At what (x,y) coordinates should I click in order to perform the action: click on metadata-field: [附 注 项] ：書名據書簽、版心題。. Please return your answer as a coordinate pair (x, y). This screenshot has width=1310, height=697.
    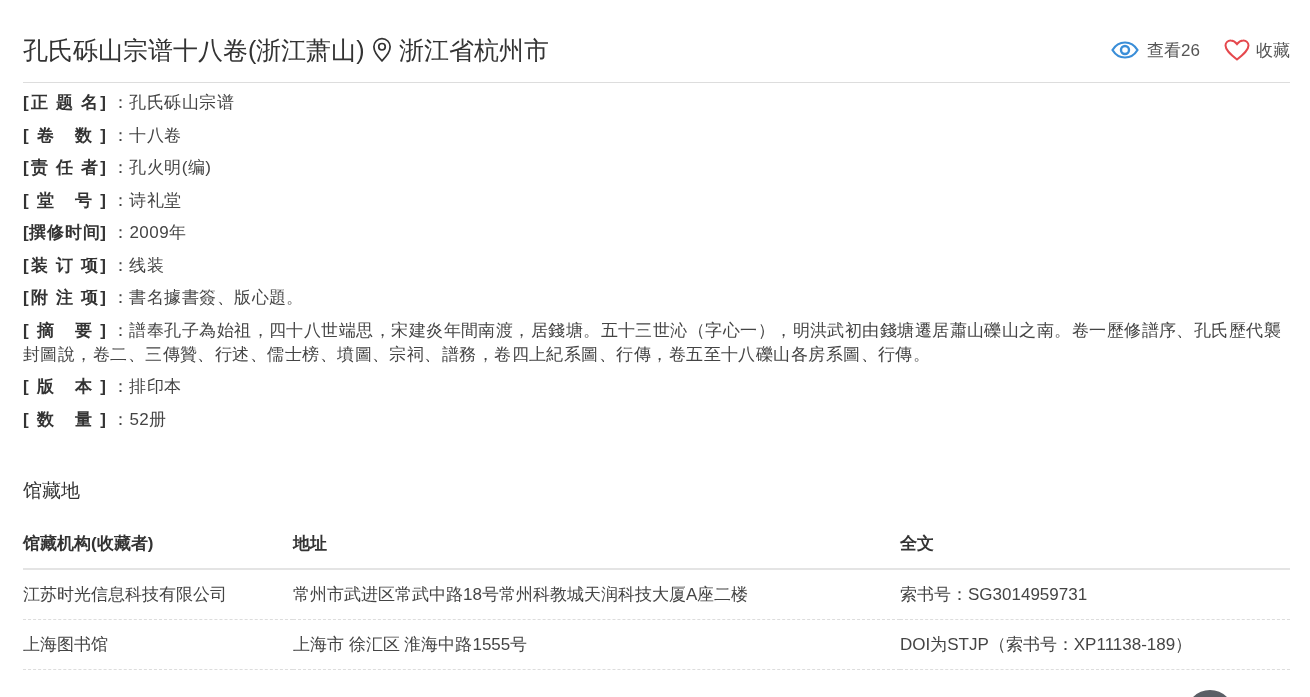
    Looking at the image, I should click on (656, 298).